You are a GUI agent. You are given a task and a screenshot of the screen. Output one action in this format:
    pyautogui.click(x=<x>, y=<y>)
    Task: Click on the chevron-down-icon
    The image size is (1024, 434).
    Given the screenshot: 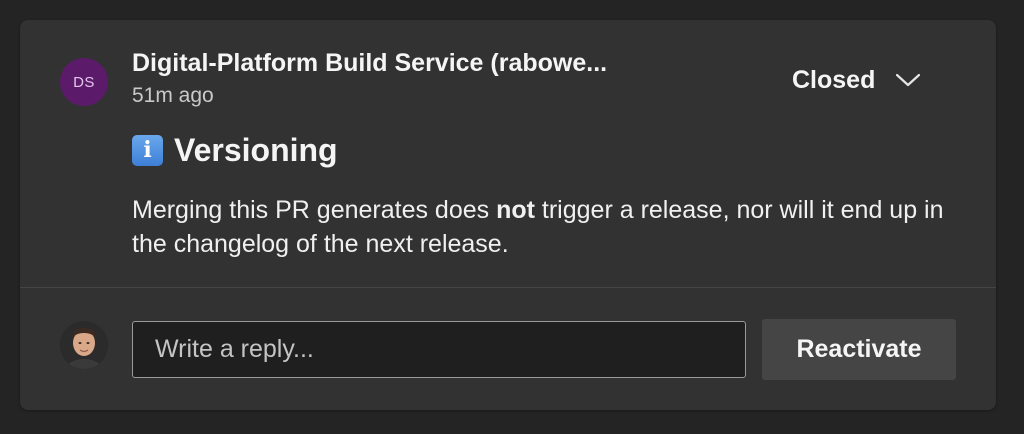 What is the action you would take?
    pyautogui.click(x=908, y=80)
    